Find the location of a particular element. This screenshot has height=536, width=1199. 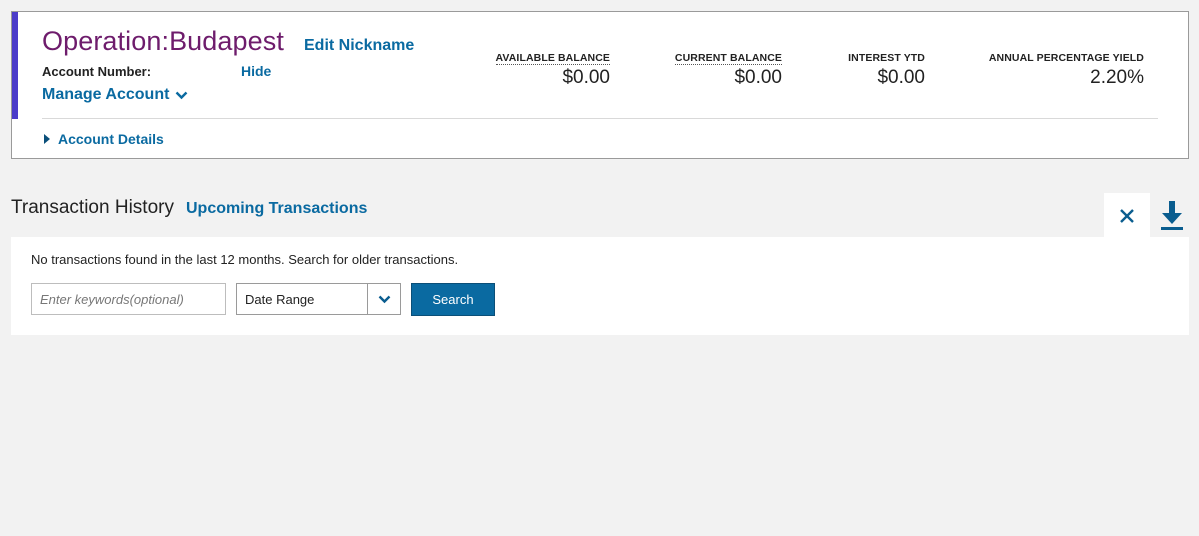

manage-account-label: Manage Account is located at coordinates (106, 94).